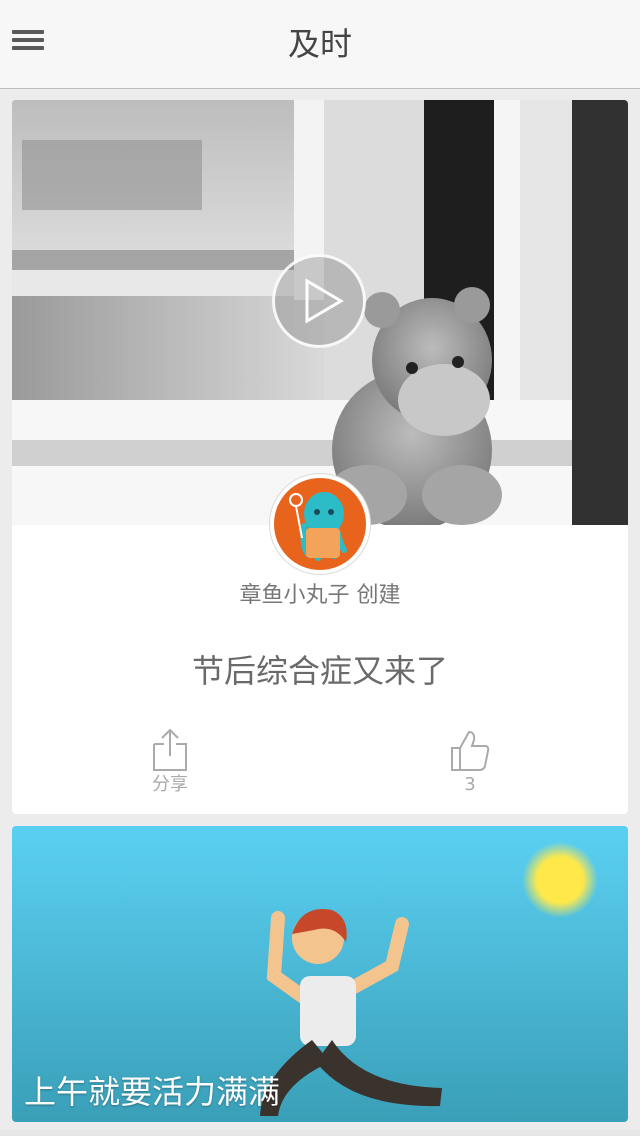 This screenshot has height=1136, width=640. What do you see at coordinates (170, 784) in the screenshot?
I see `share-label: 分享` at bounding box center [170, 784].